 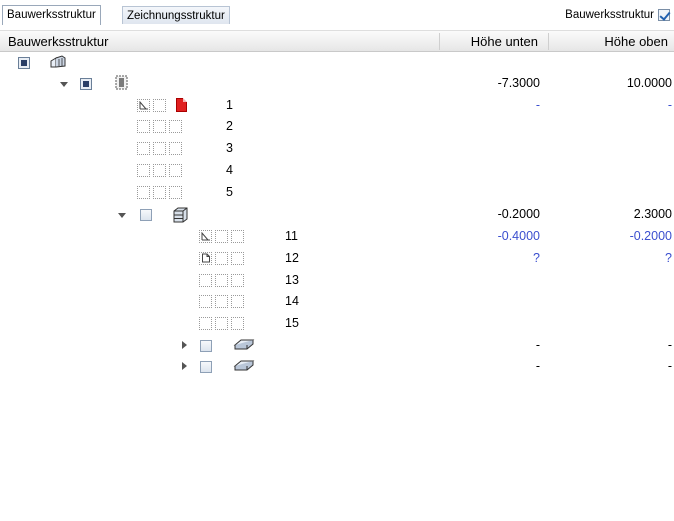 What do you see at coordinates (176, 15) in the screenshot?
I see `tab-zeichnungsstruktur: Zeichnungsstruktur` at bounding box center [176, 15].